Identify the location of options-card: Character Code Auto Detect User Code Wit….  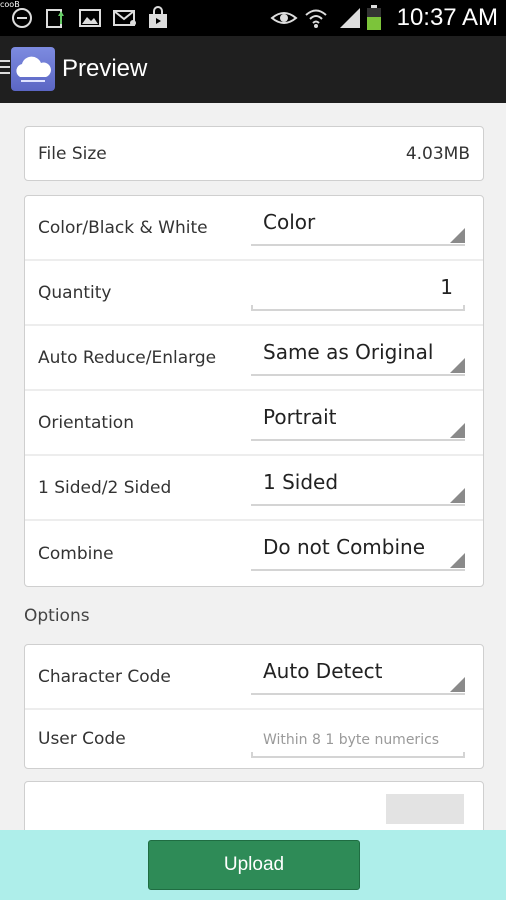
(254, 706).